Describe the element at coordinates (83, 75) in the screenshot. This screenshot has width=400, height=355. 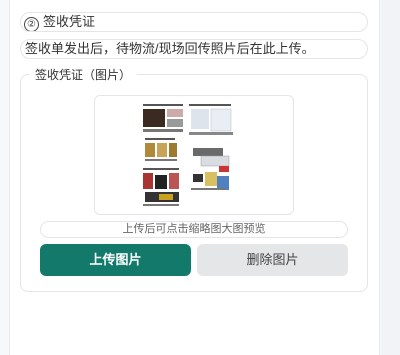
I see `group-legend: 签收凭证（图片）` at that location.